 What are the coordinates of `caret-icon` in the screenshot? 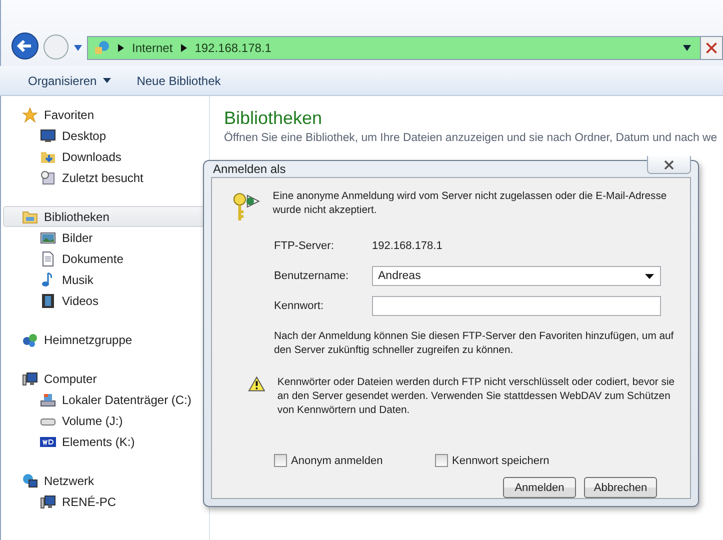 It's located at (106, 80).